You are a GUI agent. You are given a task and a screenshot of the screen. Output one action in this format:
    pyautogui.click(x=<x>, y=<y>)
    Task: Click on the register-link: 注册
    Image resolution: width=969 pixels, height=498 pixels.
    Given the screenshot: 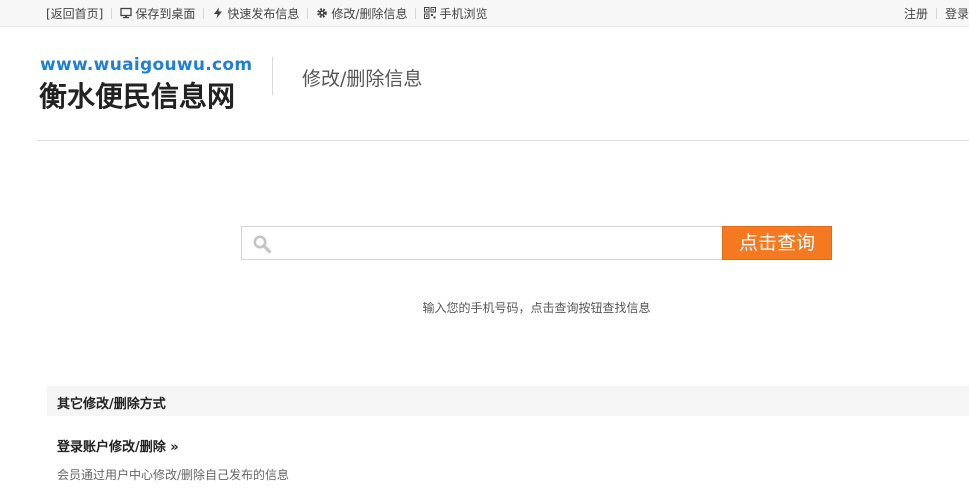 What is the action you would take?
    pyautogui.click(x=916, y=13)
    